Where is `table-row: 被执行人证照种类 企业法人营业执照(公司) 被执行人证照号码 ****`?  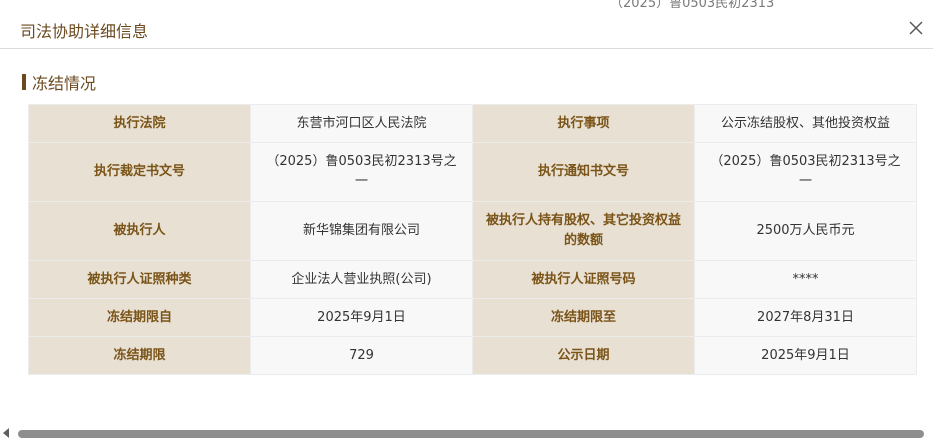
table-row: 被执行人证照种类 企业法人营业执照(公司) 被执行人证照号码 **** is located at coordinates (472, 279).